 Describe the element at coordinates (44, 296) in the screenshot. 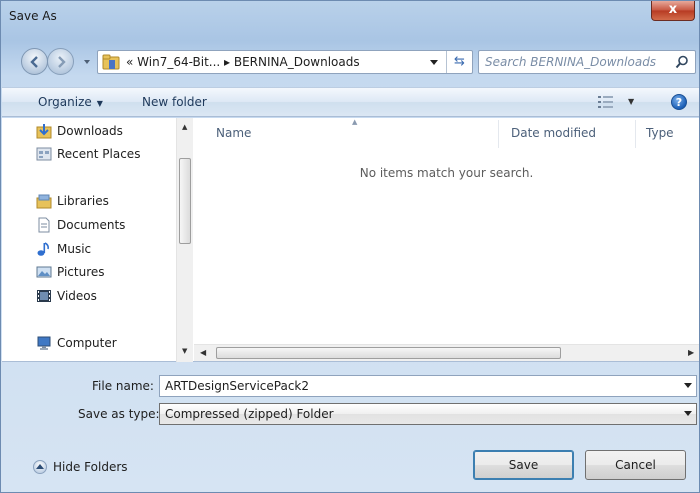

I see `videos-icon` at that location.